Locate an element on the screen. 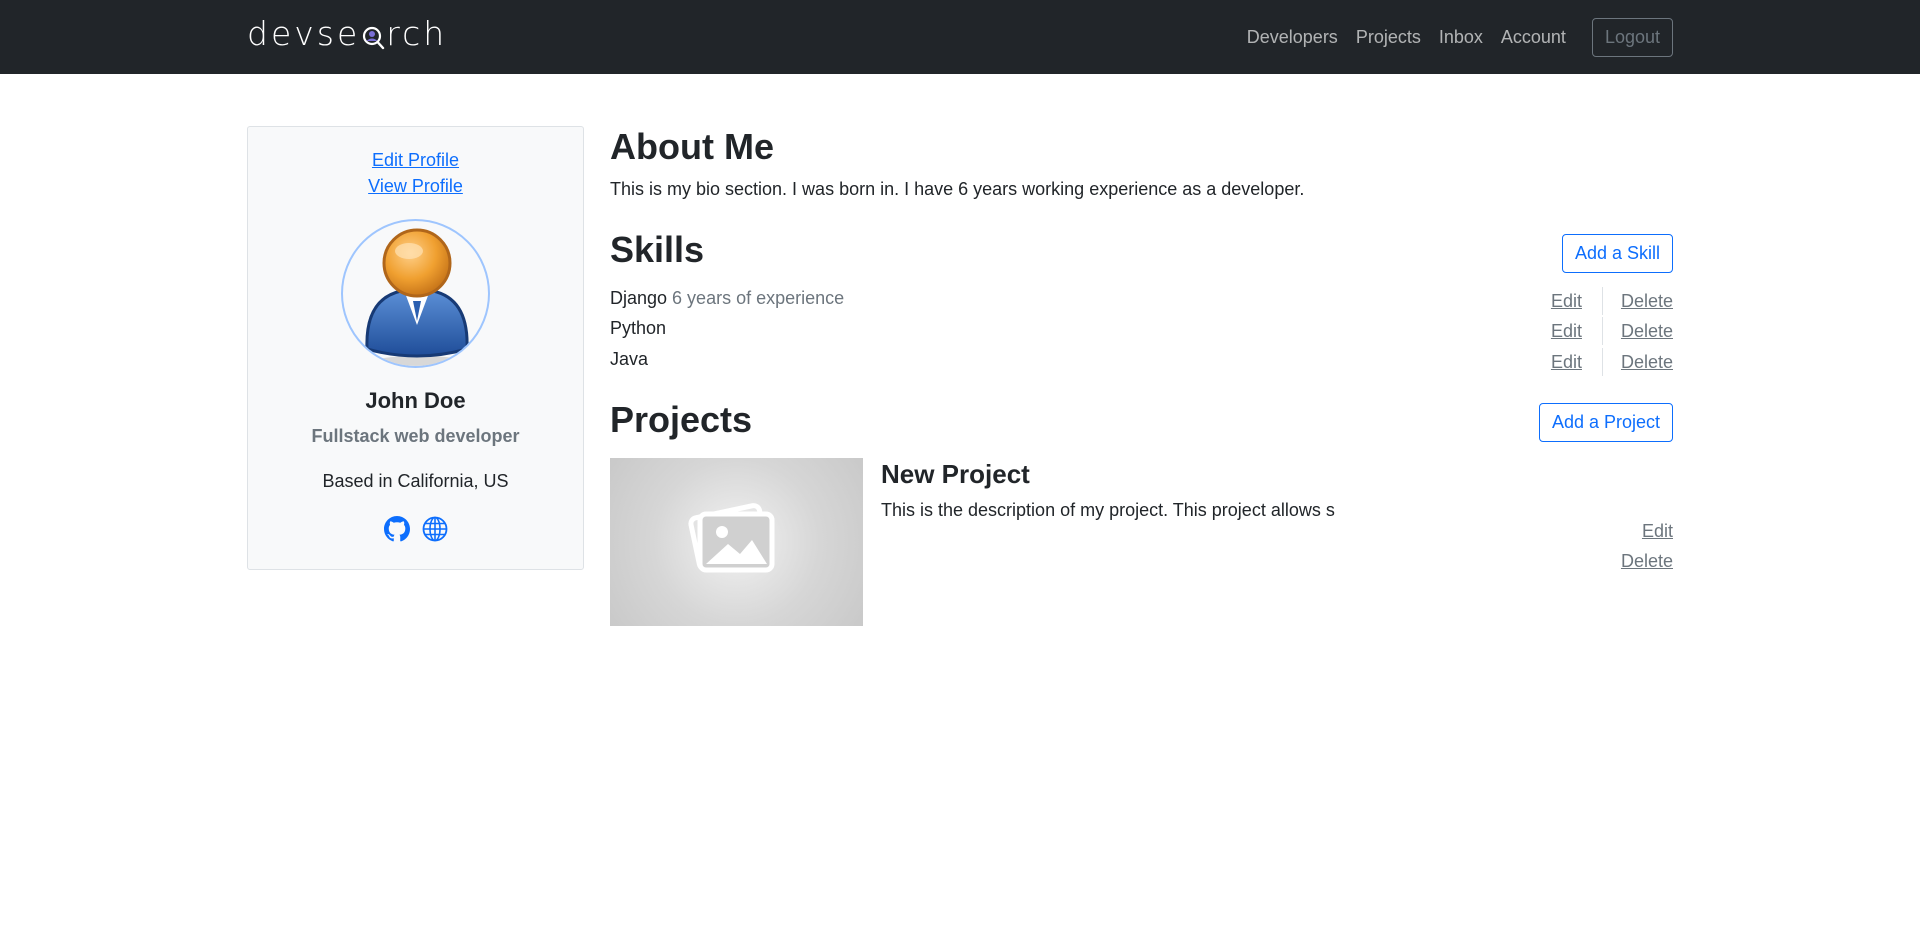 The image size is (1920, 933). profile-location: Based in California, US is located at coordinates (415, 481).